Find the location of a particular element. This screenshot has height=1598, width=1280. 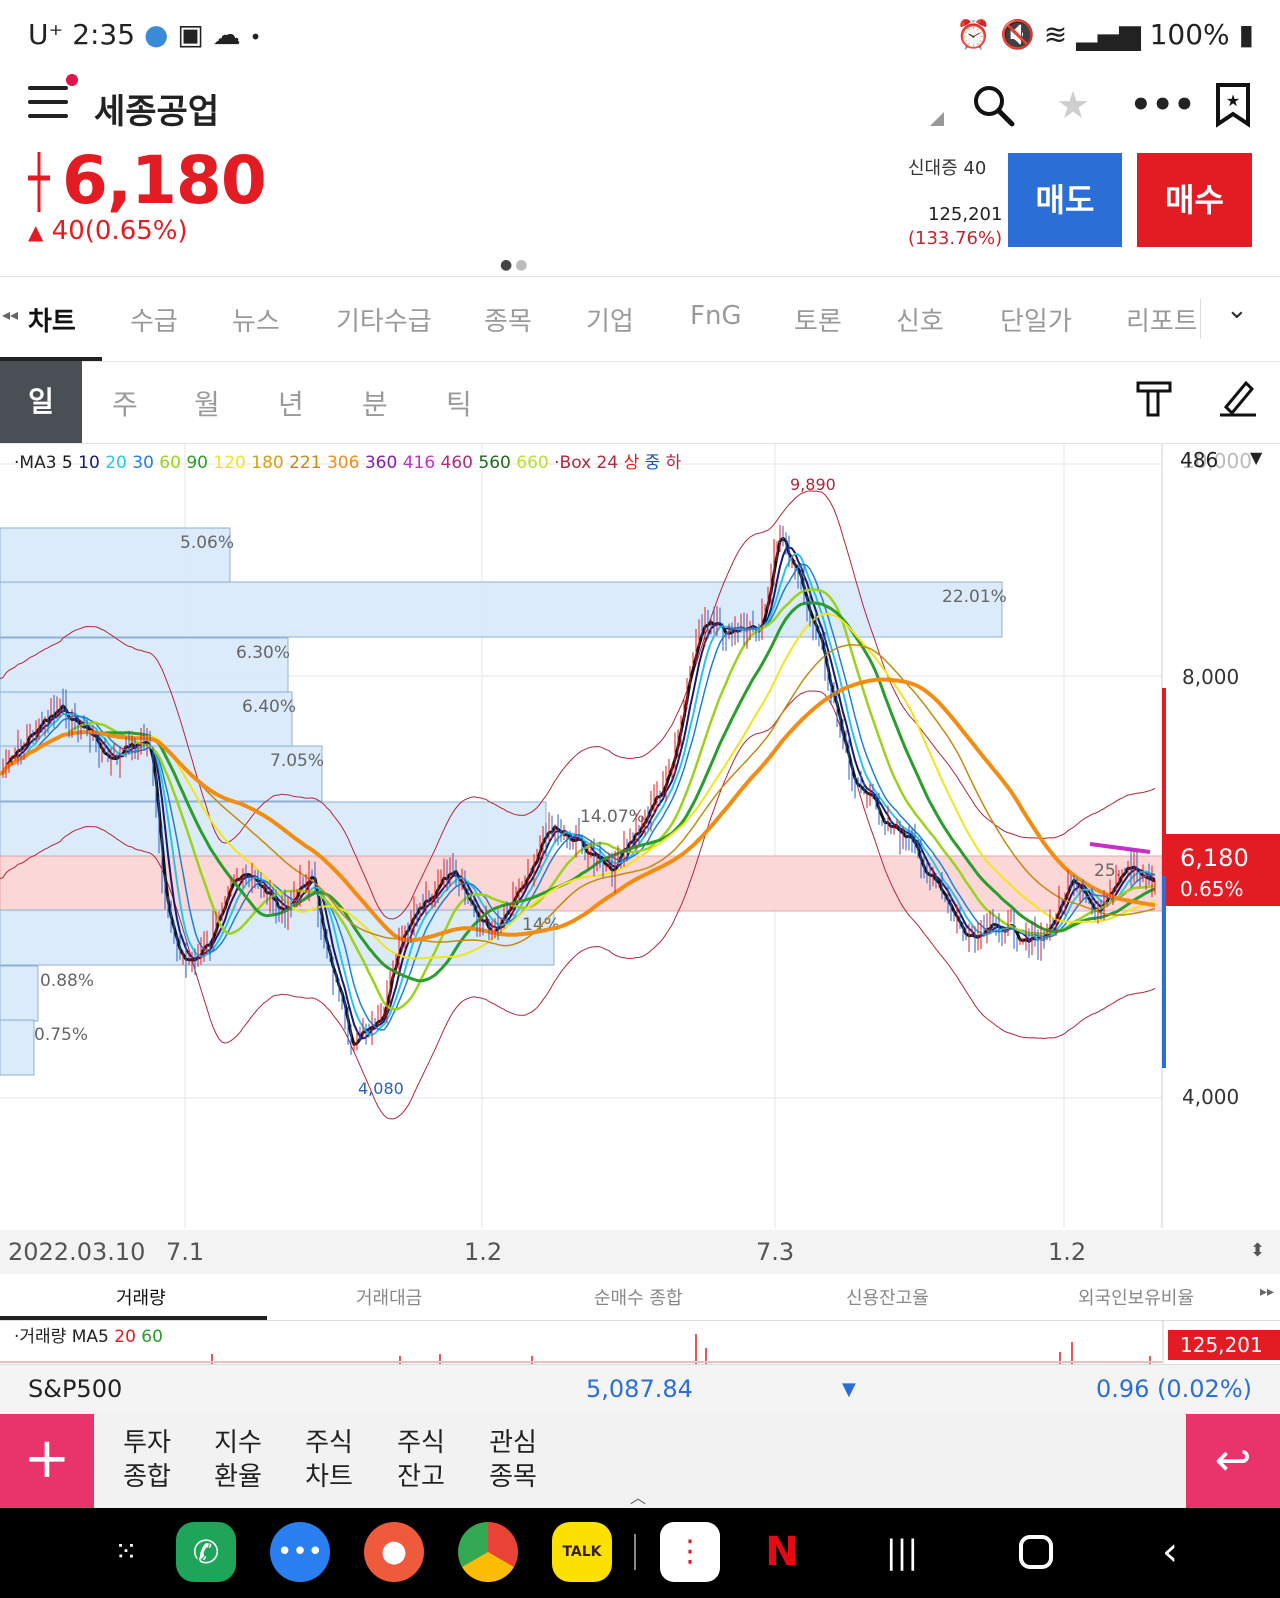

subtab-scroll-right-icon: ▸▸ is located at coordinates (1267, 1292).